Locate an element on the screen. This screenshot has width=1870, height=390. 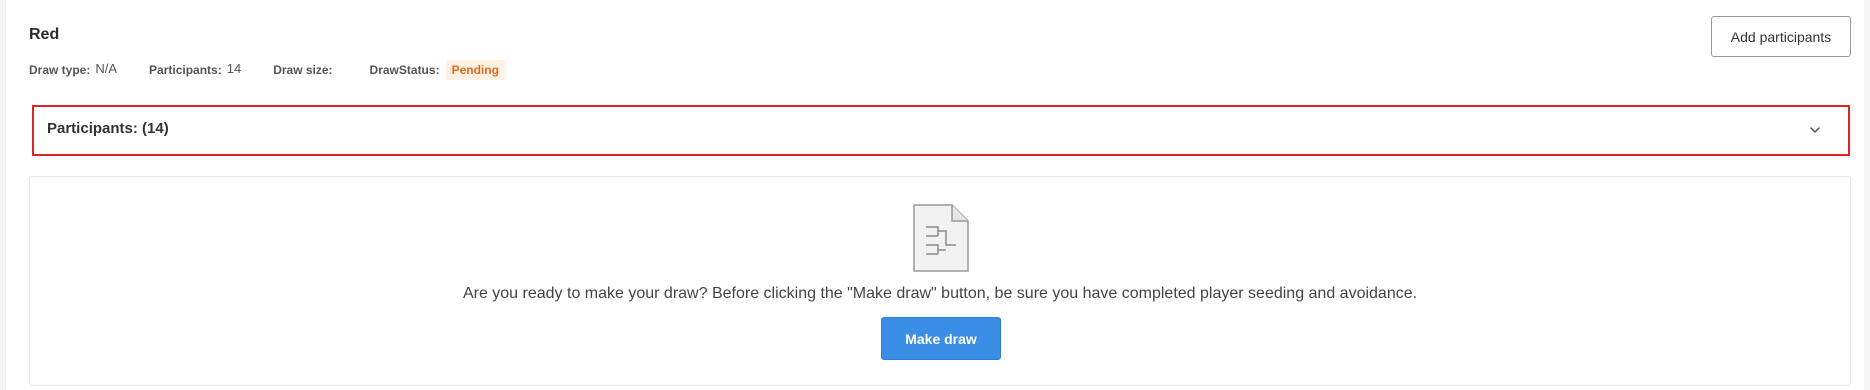
chevron-down-icon is located at coordinates (1815, 130).